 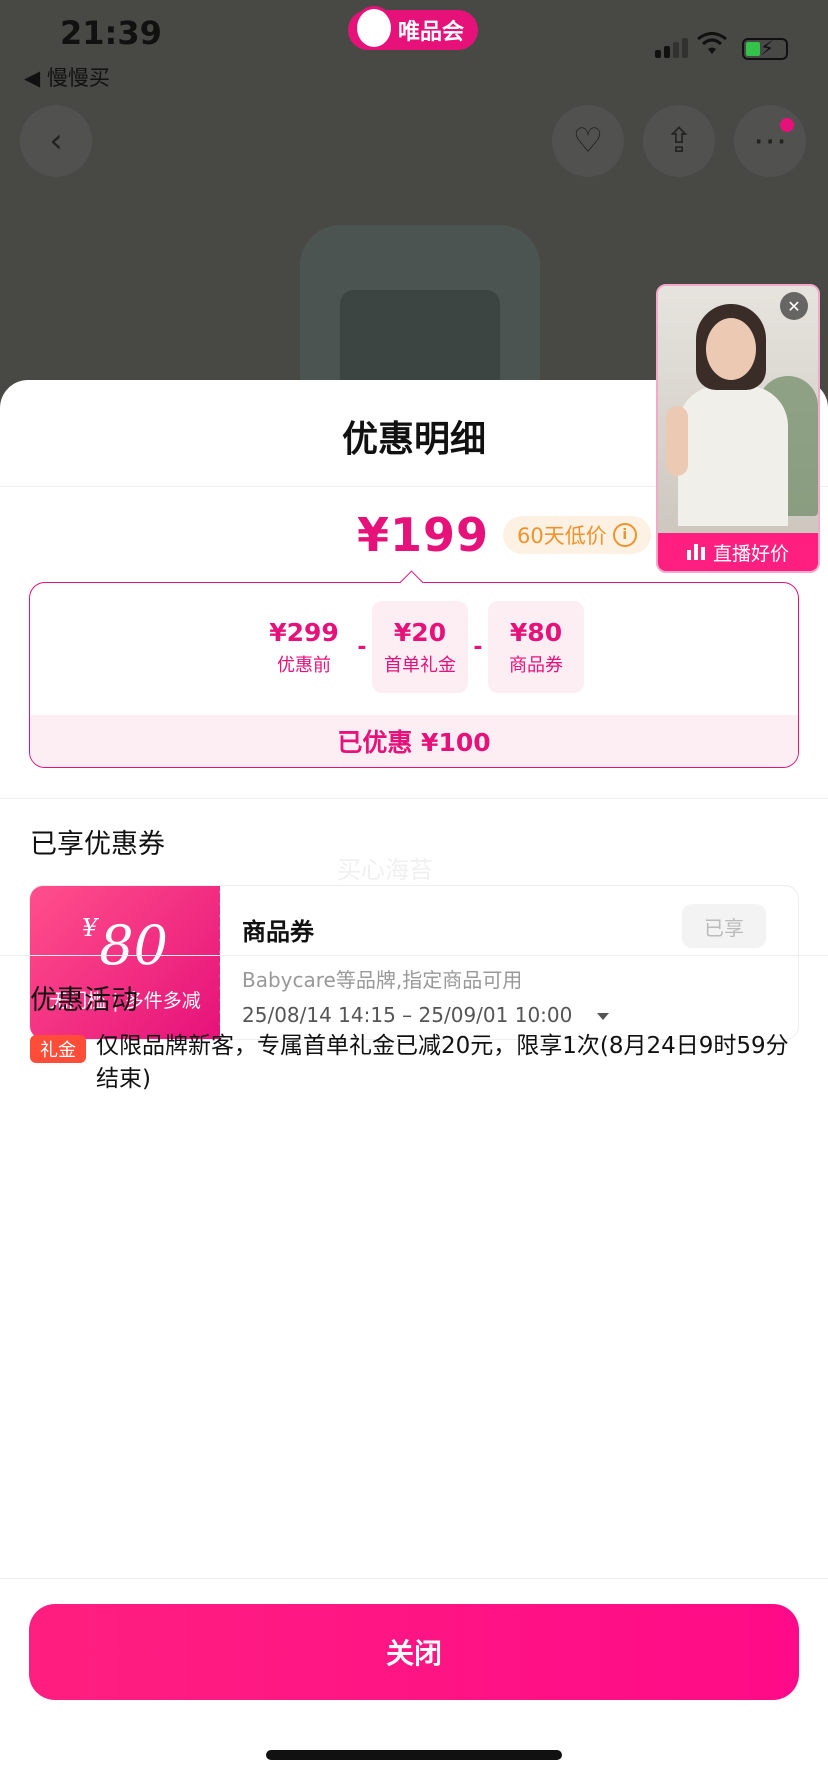 What do you see at coordinates (414, 741) in the screenshot?
I see `saved-total: 已优惠 ¥100` at bounding box center [414, 741].